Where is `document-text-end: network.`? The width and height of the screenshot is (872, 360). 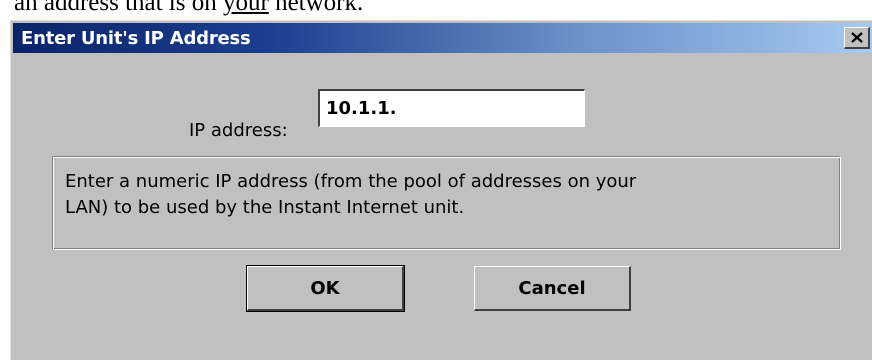 document-text-end: network. is located at coordinates (316, 8).